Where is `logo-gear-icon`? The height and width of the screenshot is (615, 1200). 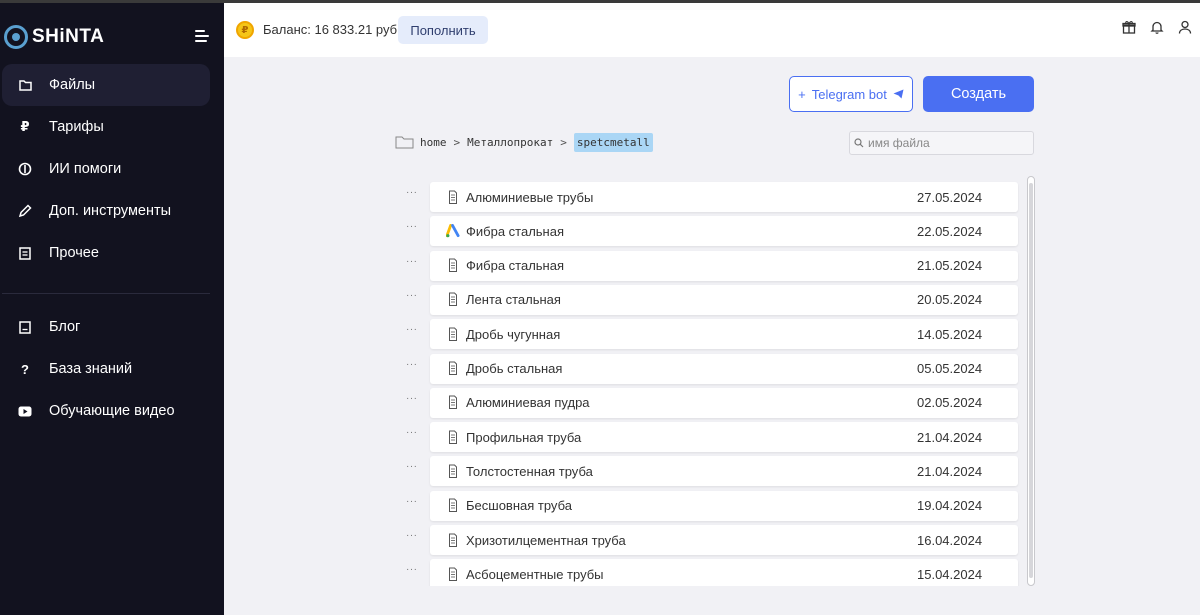
logo-gear-icon is located at coordinates (16, 37).